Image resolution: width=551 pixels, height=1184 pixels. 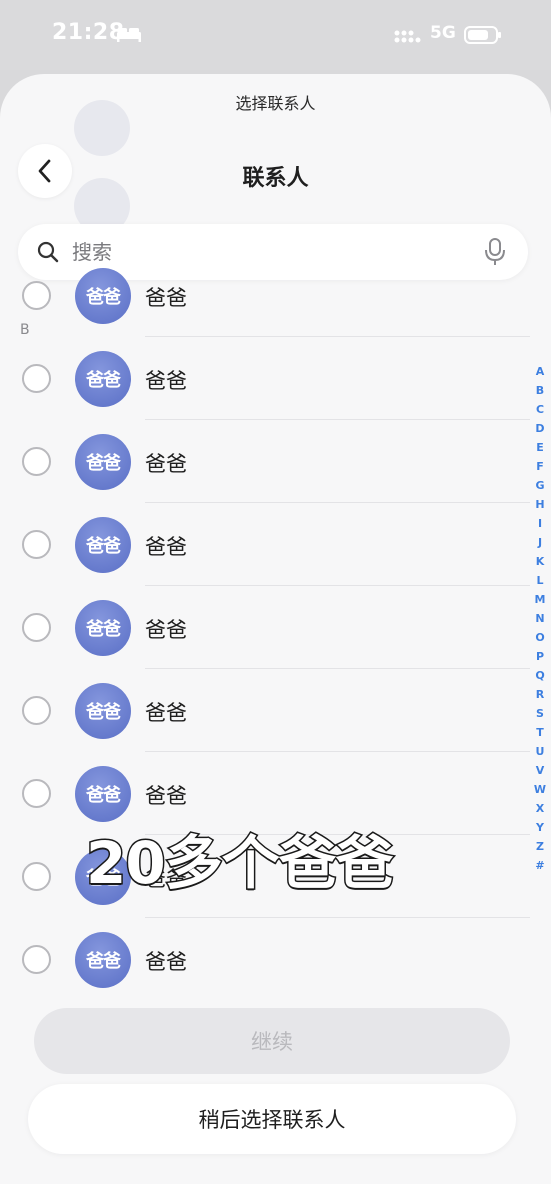 What do you see at coordinates (129, 36) in the screenshot?
I see `sleep-mode-icon` at bounding box center [129, 36].